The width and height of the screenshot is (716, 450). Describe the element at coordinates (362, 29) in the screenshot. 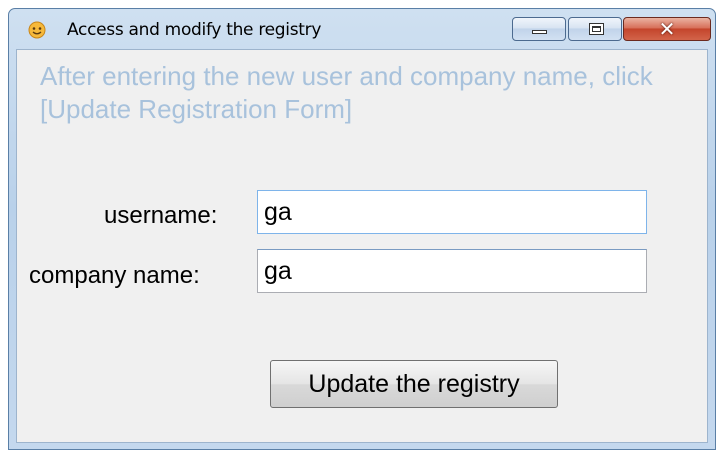

I see `title-bar: Access and modify the registry ✕` at that location.